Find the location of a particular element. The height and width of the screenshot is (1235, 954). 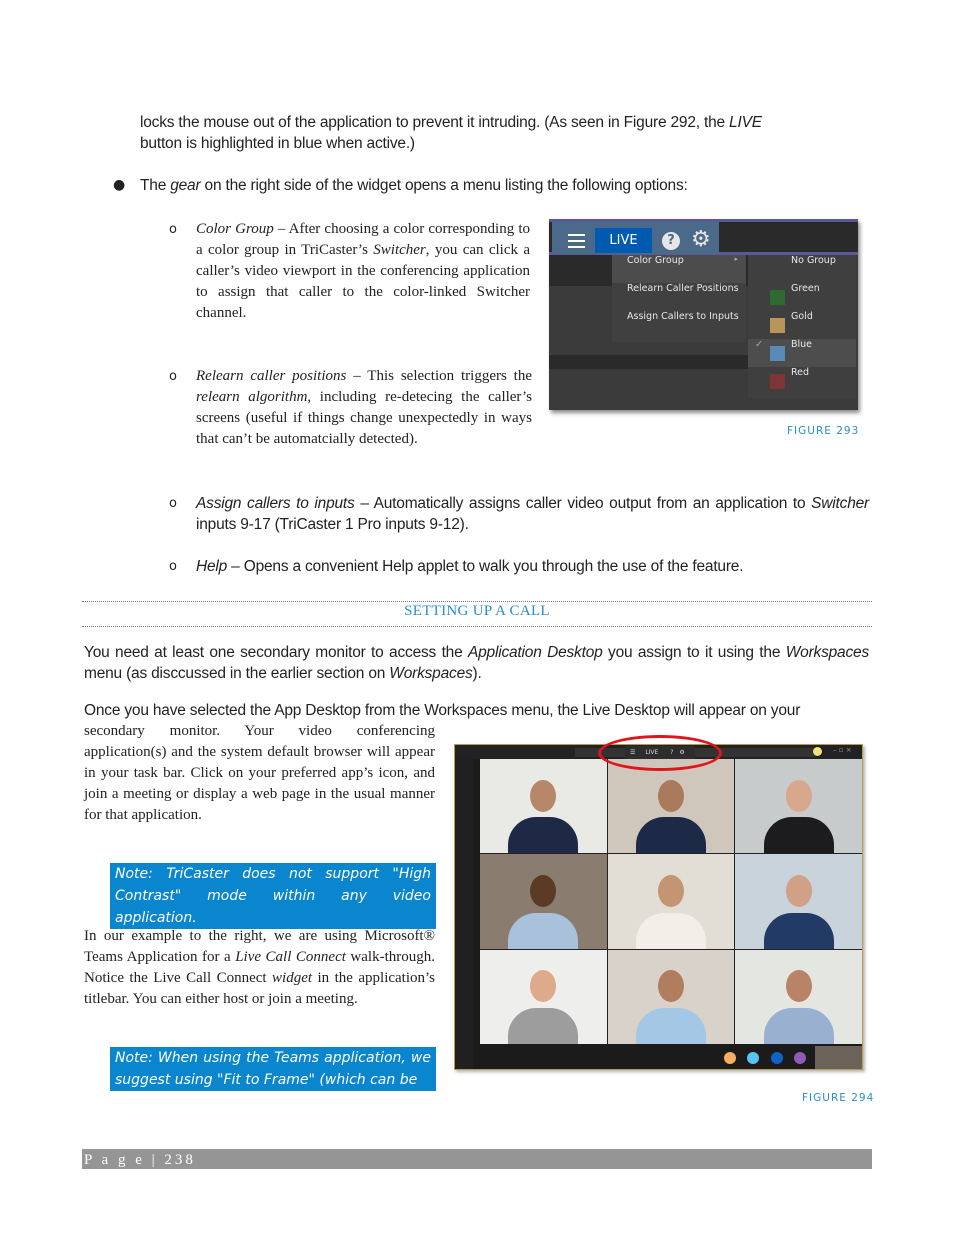

self-preview is located at coordinates (838, 1057).